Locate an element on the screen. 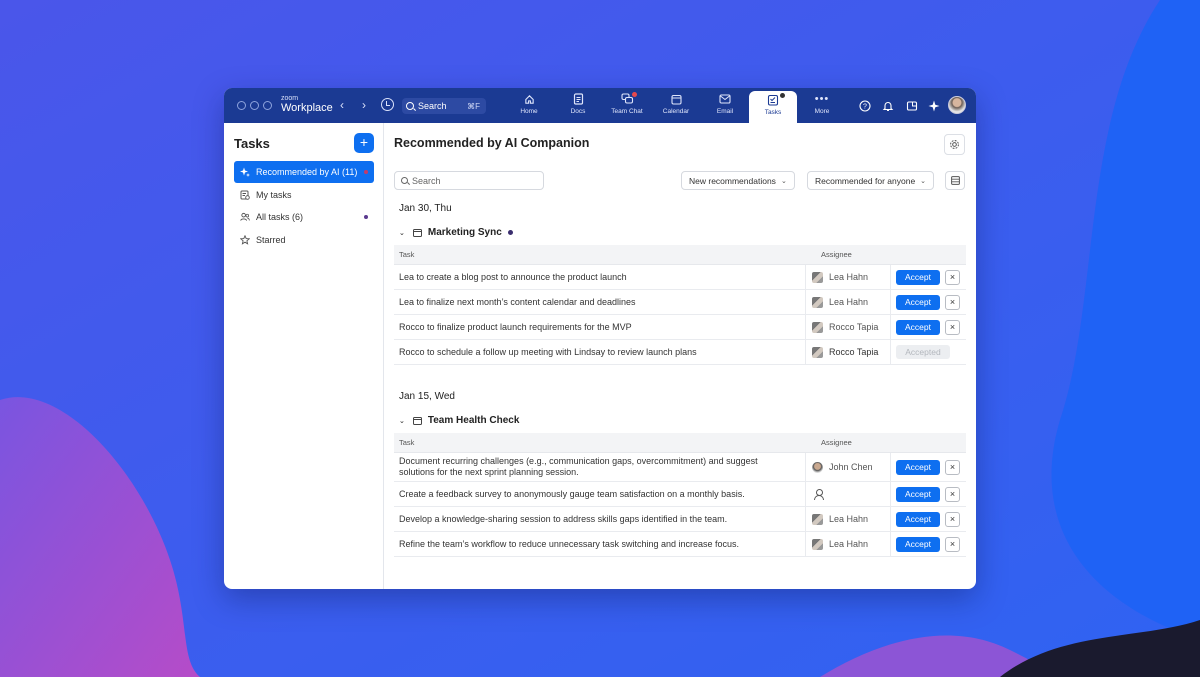 The height and width of the screenshot is (677, 1200). nav-tasks: Tasks is located at coordinates (773, 107).